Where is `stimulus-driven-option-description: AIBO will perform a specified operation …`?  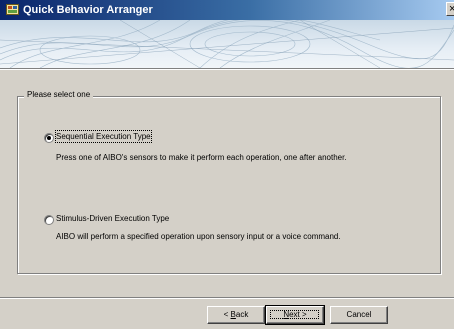
stimulus-driven-option-description: AIBO will perform a specified operation … is located at coordinates (198, 236).